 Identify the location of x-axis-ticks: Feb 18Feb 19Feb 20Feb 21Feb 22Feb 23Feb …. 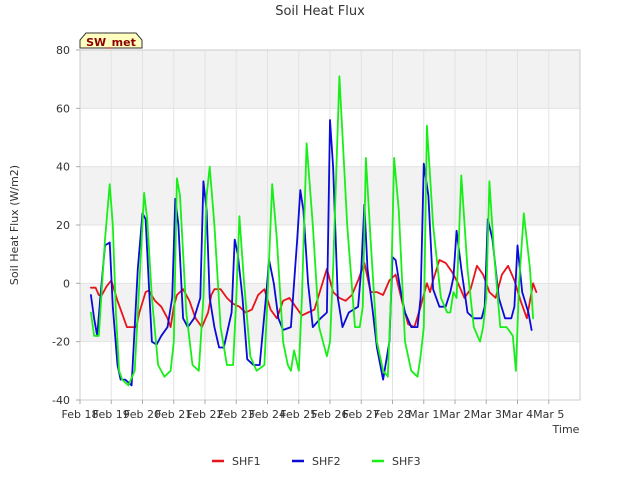
(313, 410).